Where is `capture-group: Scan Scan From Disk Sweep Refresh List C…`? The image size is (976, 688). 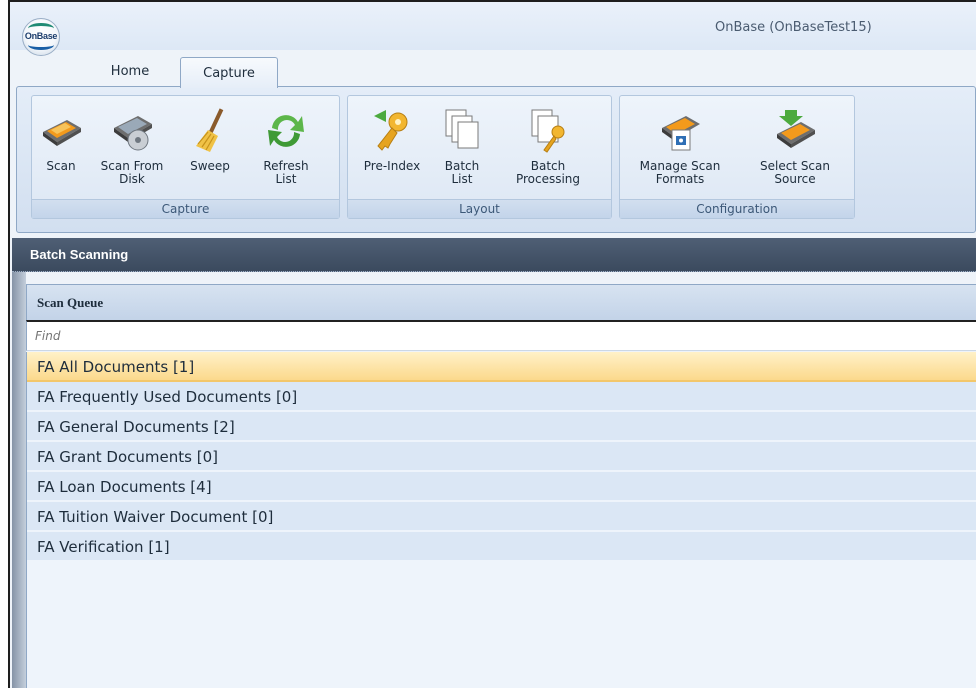
capture-group: Scan Scan From Disk Sweep Refresh List C… is located at coordinates (185, 157).